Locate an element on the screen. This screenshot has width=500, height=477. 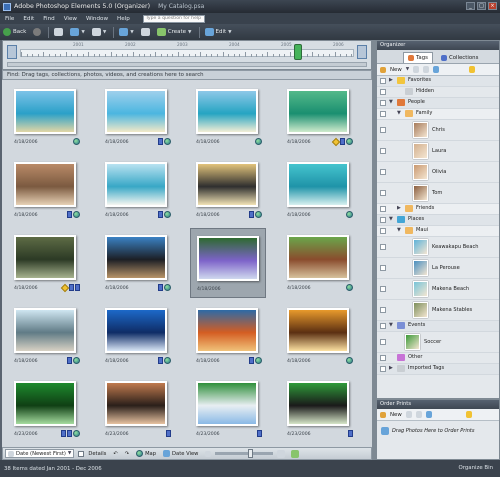
menu-window: Window is located at coordinates (97, 19).